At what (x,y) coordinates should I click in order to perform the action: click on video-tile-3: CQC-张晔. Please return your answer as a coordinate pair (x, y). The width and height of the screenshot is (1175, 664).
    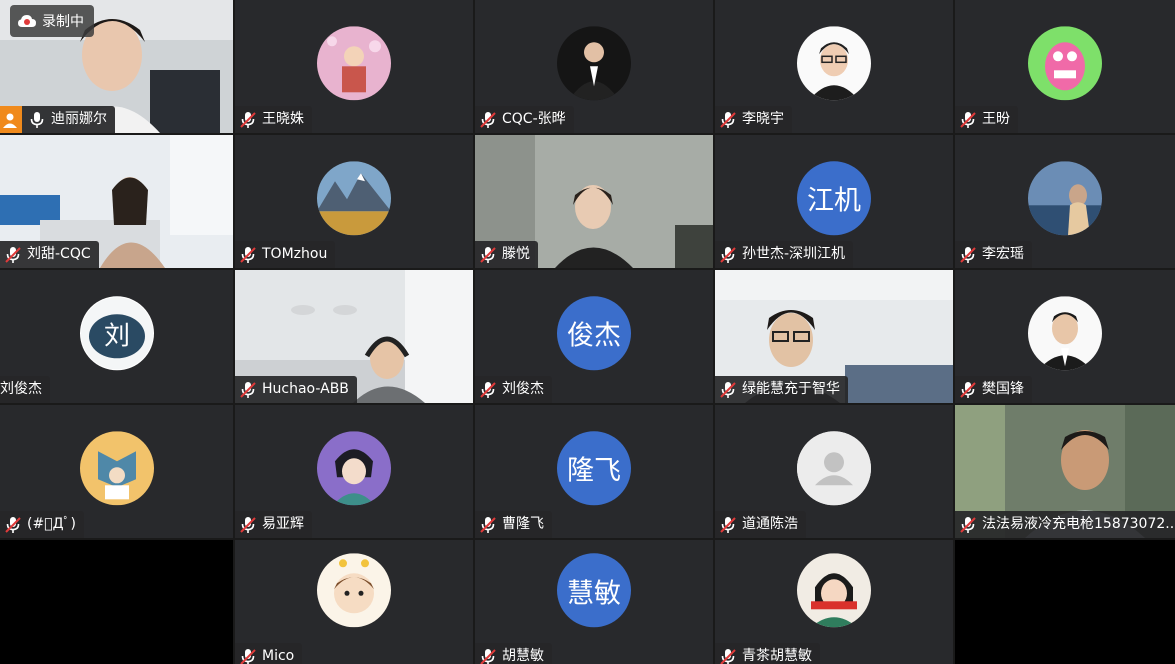
    Looking at the image, I should click on (594, 66).